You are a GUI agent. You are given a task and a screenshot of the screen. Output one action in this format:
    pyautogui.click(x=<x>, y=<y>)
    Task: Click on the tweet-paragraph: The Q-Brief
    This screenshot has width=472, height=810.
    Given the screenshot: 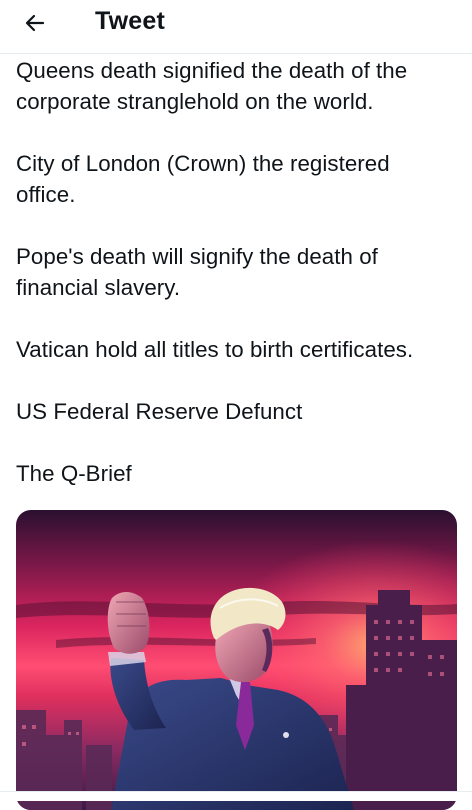 What is the action you would take?
    pyautogui.click(x=240, y=473)
    